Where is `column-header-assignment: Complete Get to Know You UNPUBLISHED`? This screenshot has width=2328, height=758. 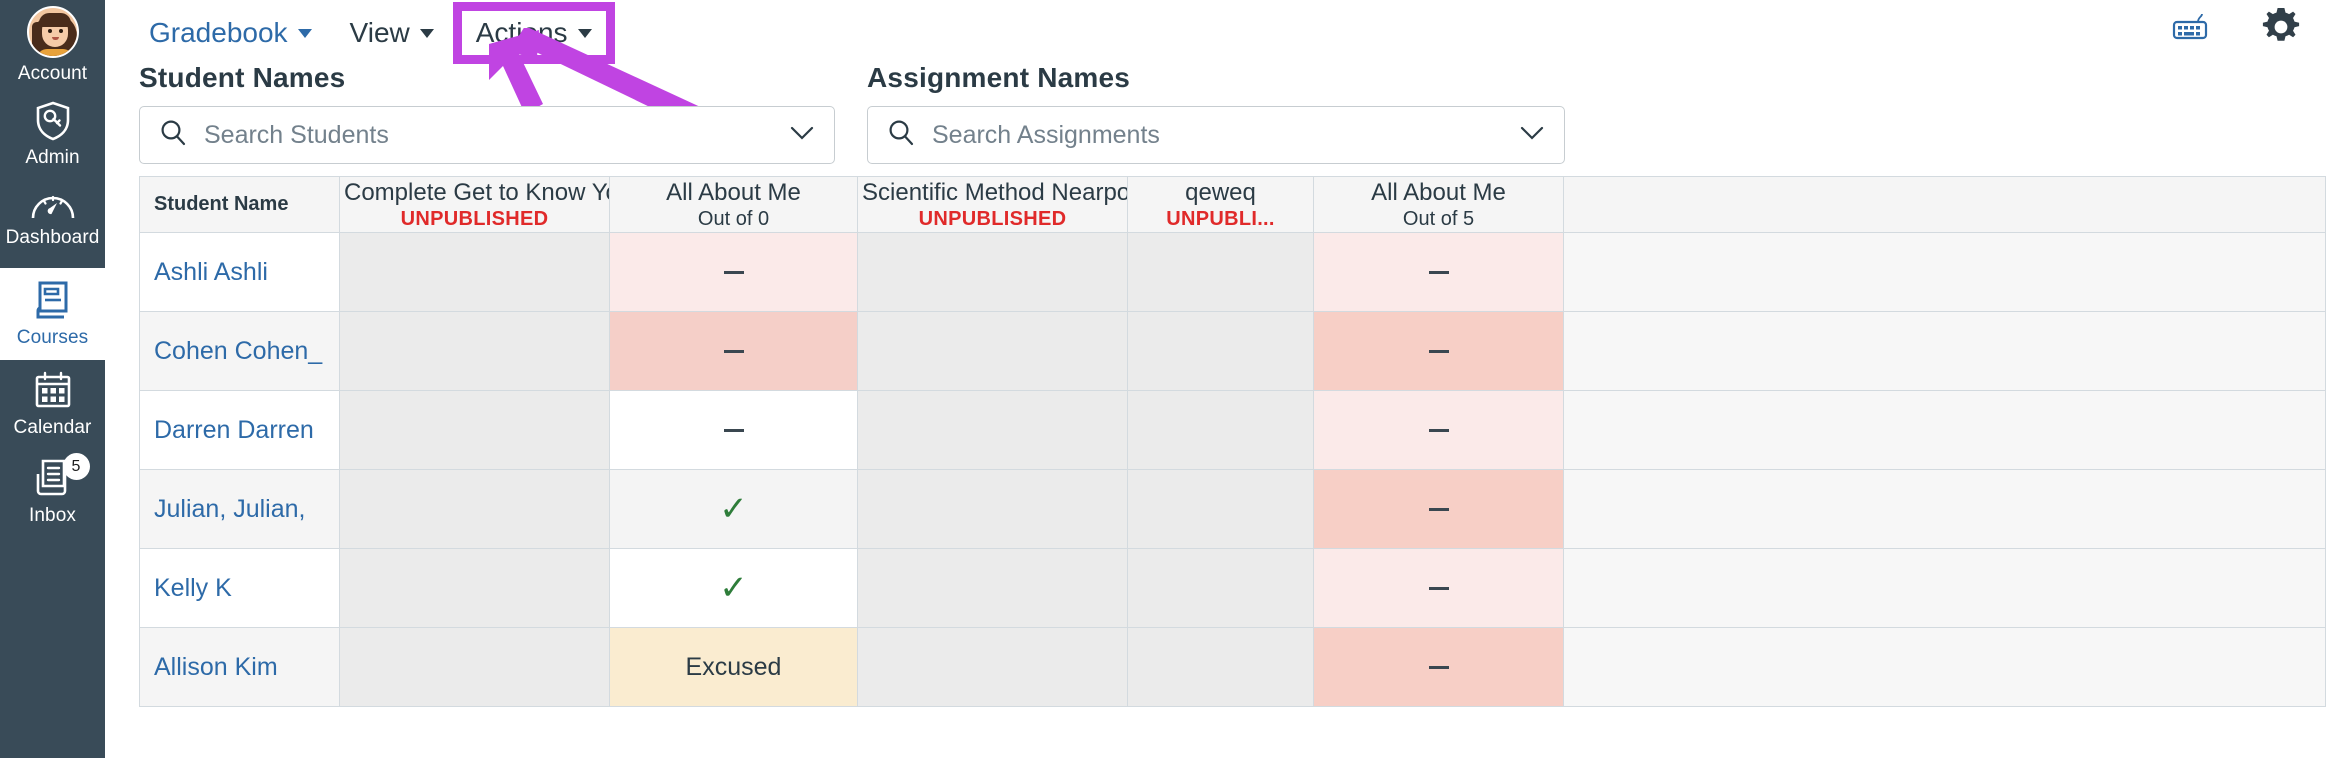 column-header-assignment: Complete Get to Know You UNPUBLISHED is located at coordinates (474, 204).